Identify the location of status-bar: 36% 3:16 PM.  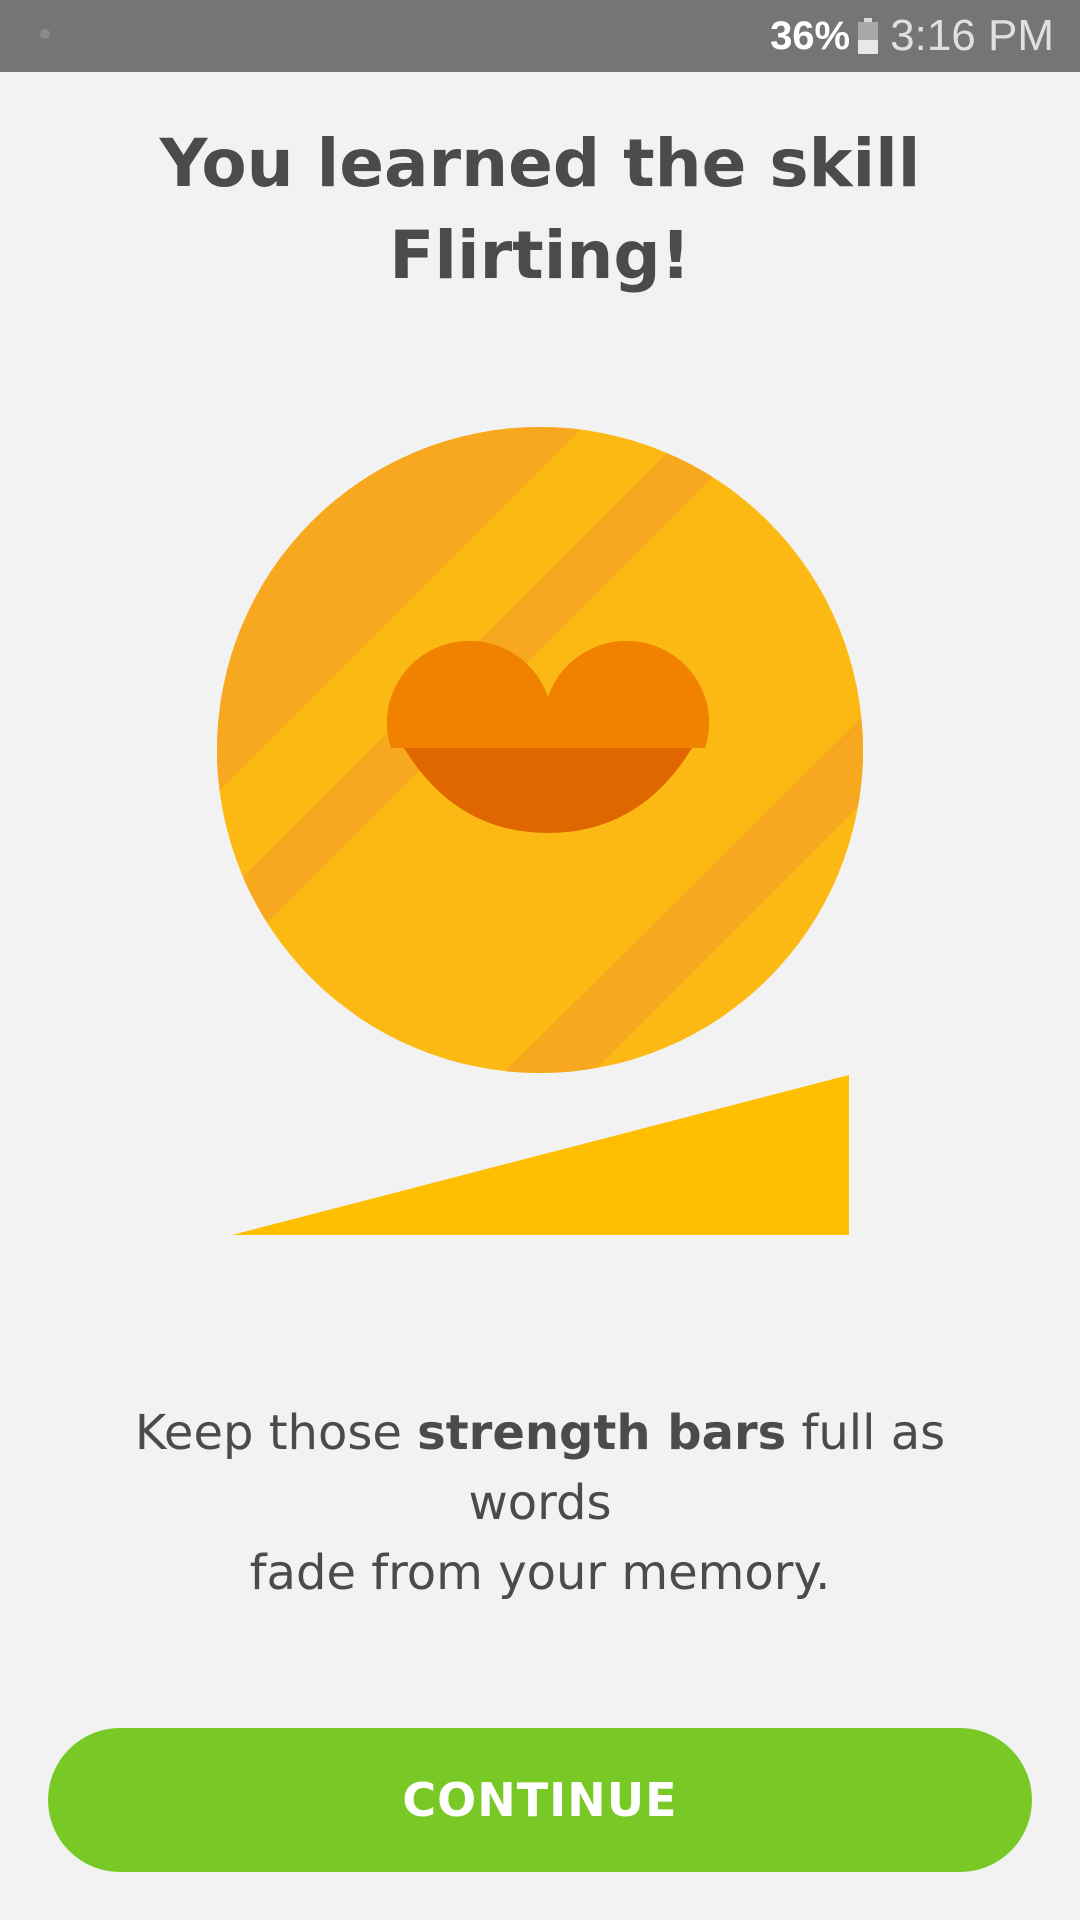
(540, 36).